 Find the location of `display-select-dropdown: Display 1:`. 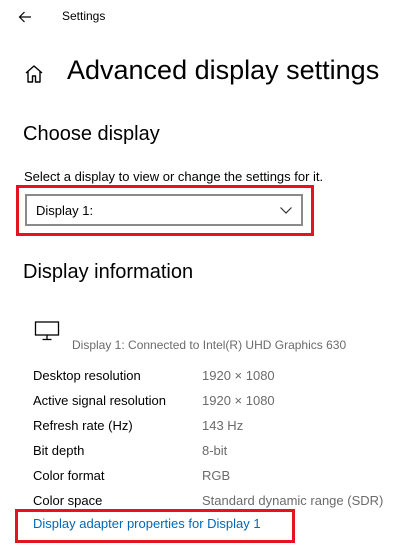

display-select-dropdown: Display 1: is located at coordinates (164, 210).